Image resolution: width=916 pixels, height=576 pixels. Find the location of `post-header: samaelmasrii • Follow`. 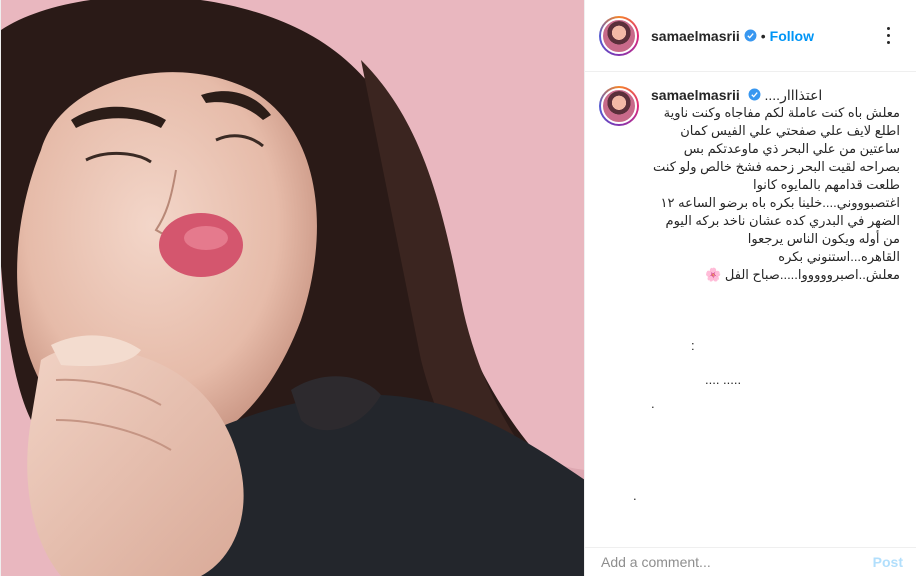

post-header: samaelmasrii • Follow is located at coordinates (750, 36).